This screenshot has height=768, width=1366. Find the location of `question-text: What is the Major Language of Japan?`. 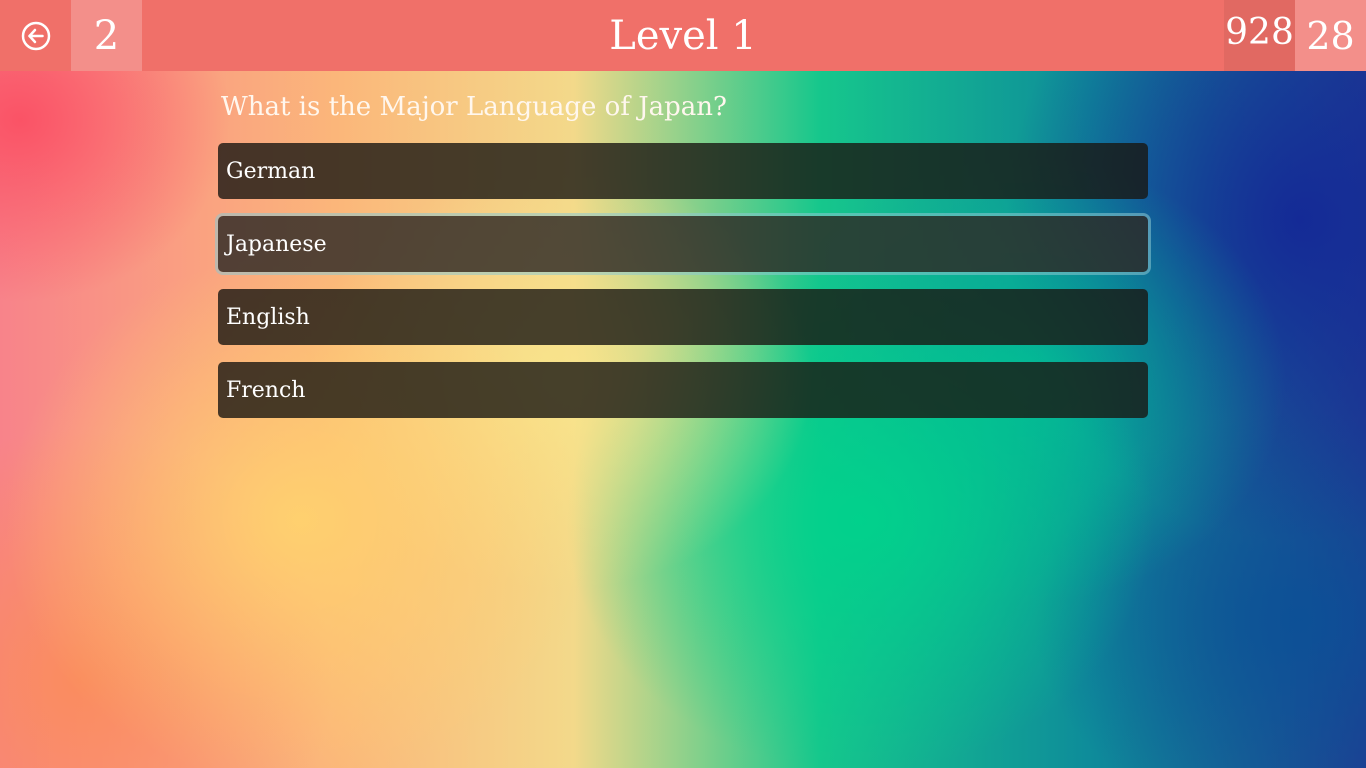

question-text: What is the Major Language of Japan? is located at coordinates (474, 107).